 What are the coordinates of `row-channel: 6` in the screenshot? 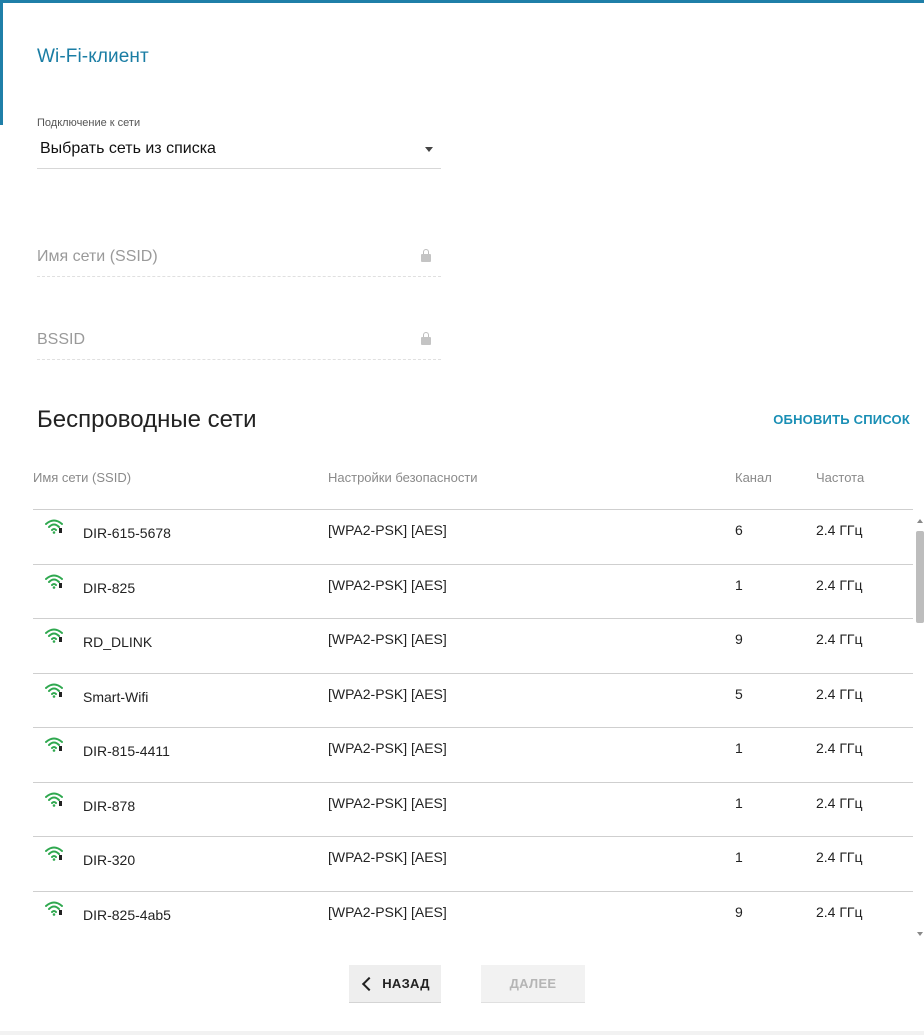 It's located at (739, 530).